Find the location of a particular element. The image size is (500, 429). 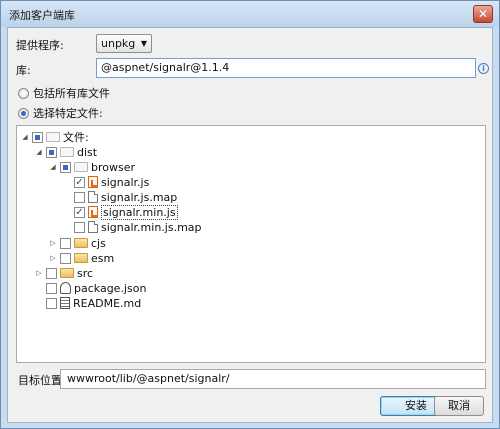

tree-node-file: ✓ signalr.js is located at coordinates (111, 182).